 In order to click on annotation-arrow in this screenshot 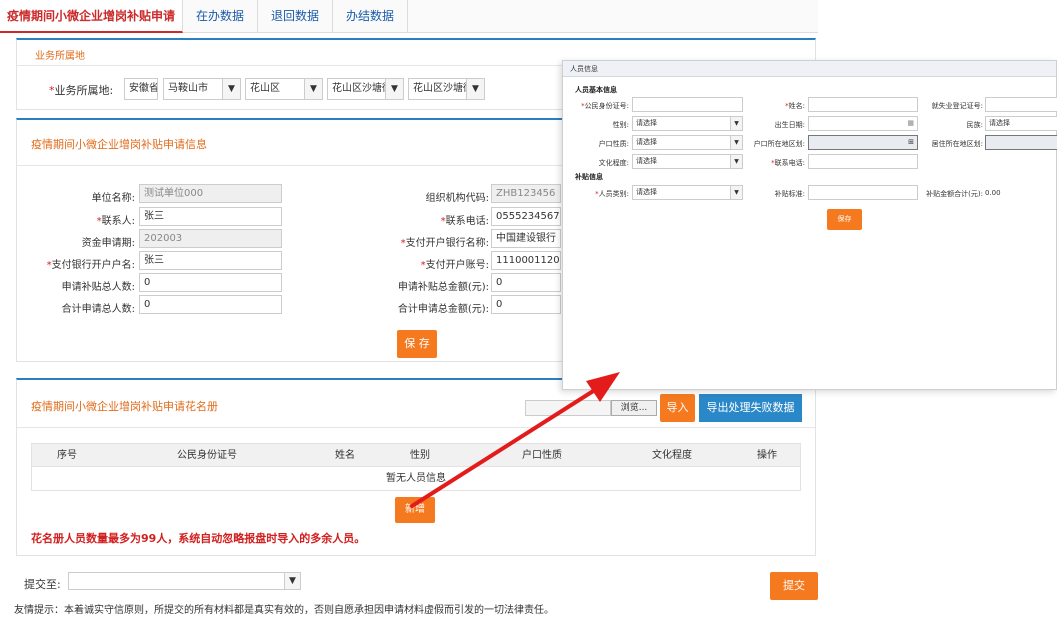, I will do `click(515, 440)`.